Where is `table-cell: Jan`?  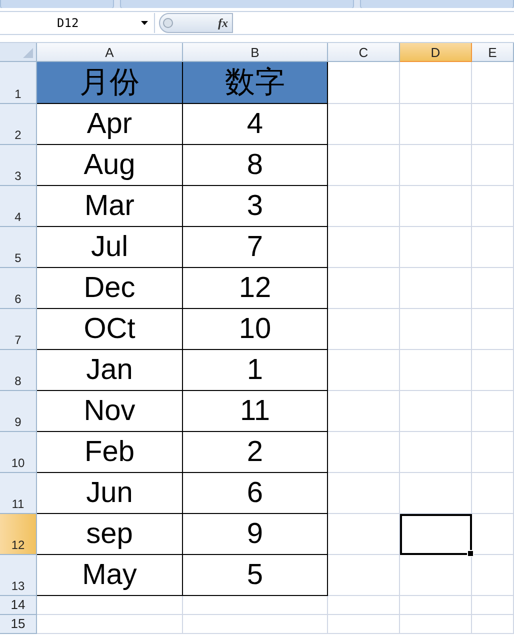
table-cell: Jan is located at coordinates (110, 370).